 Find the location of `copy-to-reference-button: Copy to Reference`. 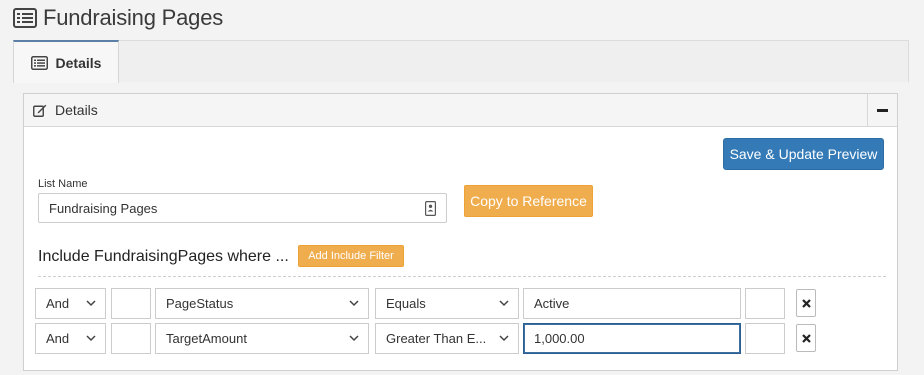

copy-to-reference-button: Copy to Reference is located at coordinates (528, 201).